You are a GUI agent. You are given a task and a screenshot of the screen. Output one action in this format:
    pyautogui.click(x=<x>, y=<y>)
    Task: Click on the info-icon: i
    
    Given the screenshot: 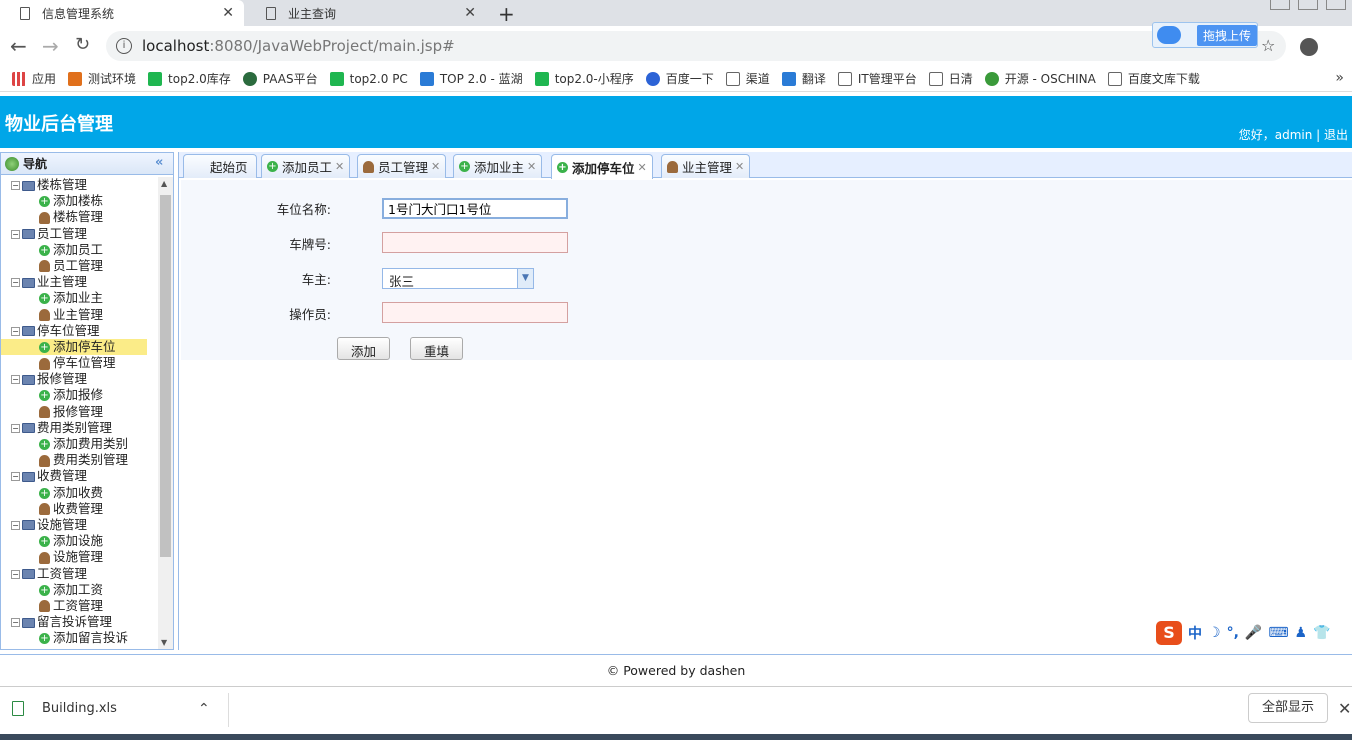 What is the action you would take?
    pyautogui.click(x=124, y=46)
    